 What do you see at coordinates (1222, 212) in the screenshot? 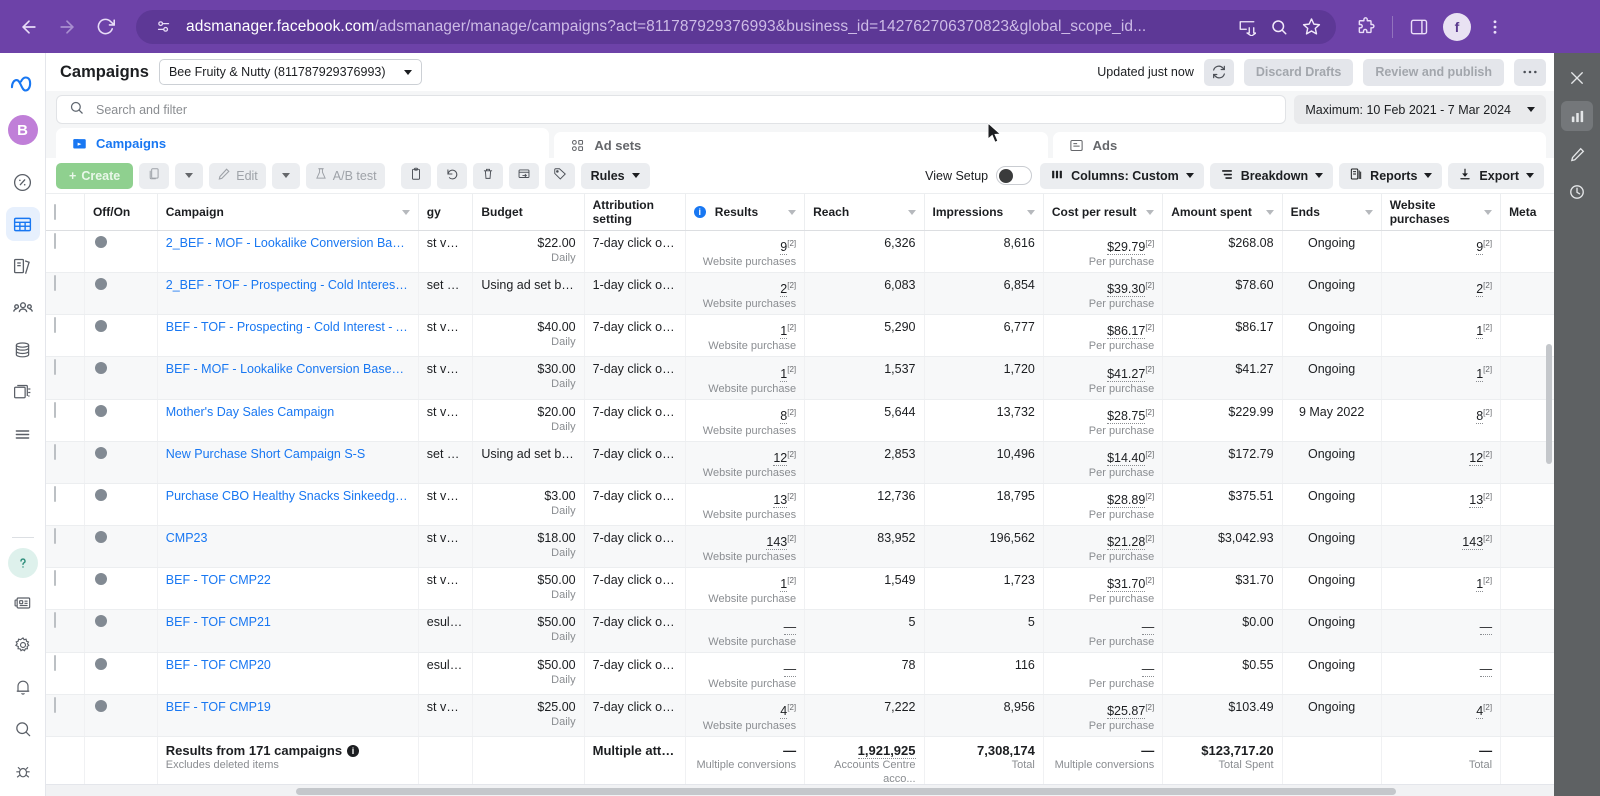
I see `col-amount-spent: Amount spent` at bounding box center [1222, 212].